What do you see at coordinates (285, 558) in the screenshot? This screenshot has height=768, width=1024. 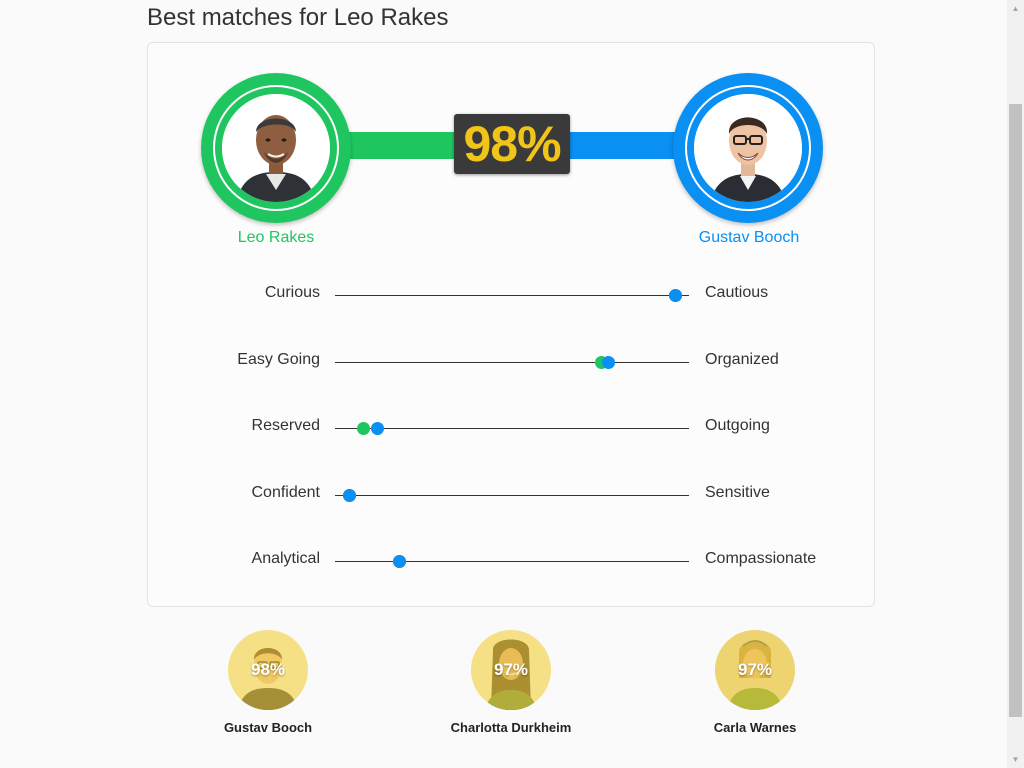 I see `trait-left-label: Analytical` at bounding box center [285, 558].